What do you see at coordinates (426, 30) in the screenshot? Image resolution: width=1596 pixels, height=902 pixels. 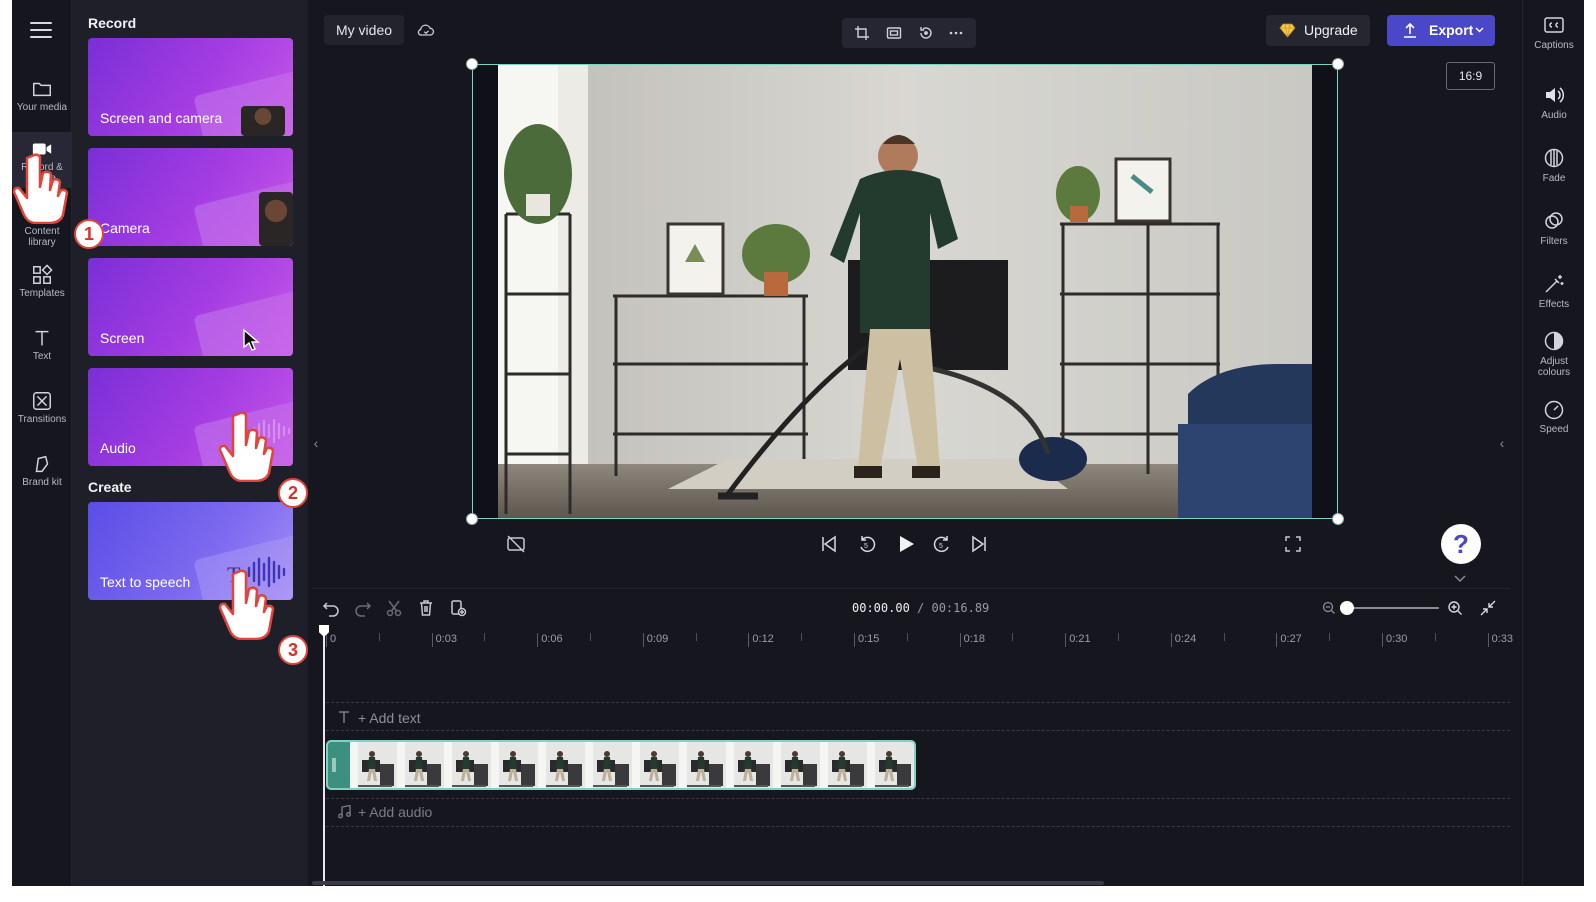 I see `cloud-sync-icon` at bounding box center [426, 30].